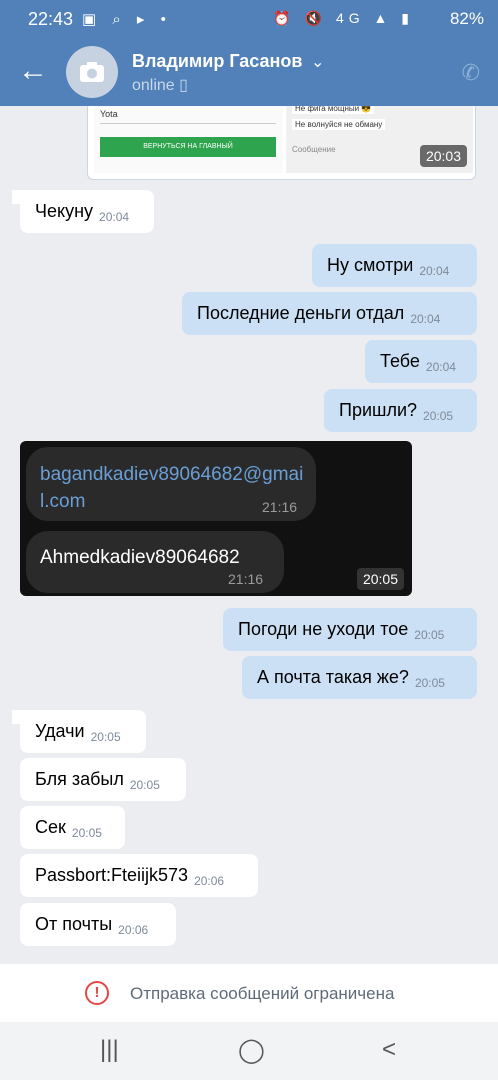  I want to click on message-outgoing: Погоди не уходи тое 20:05, so click(350, 629).